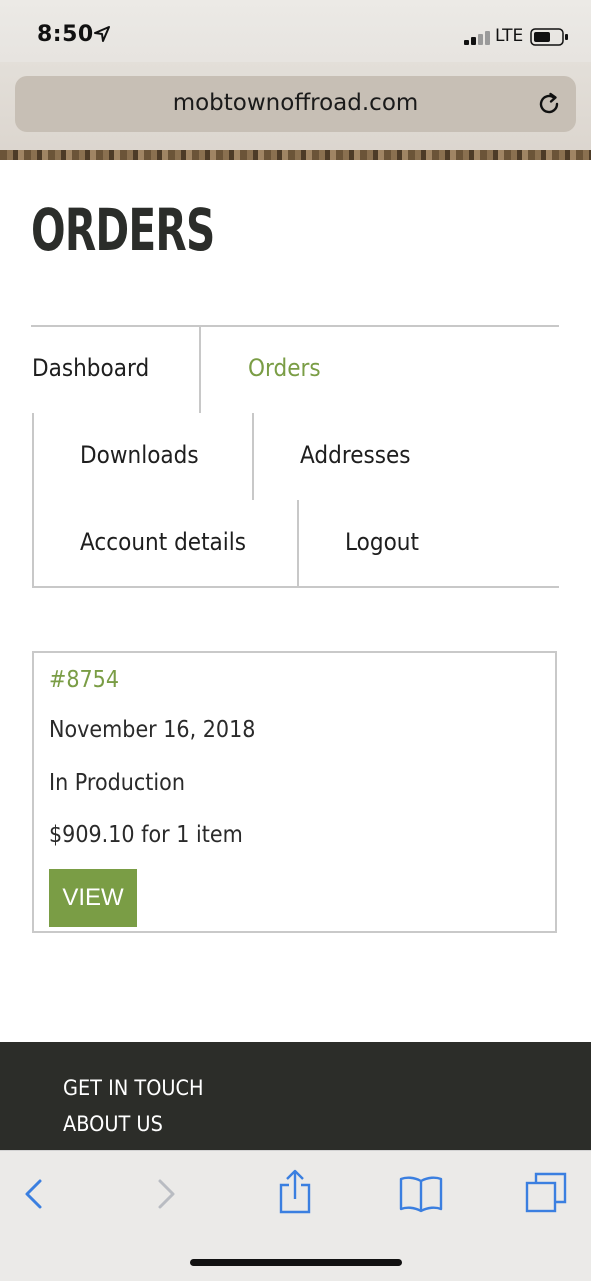  I want to click on browser-address-area: mobtownoffroad.com, so click(295, 106).